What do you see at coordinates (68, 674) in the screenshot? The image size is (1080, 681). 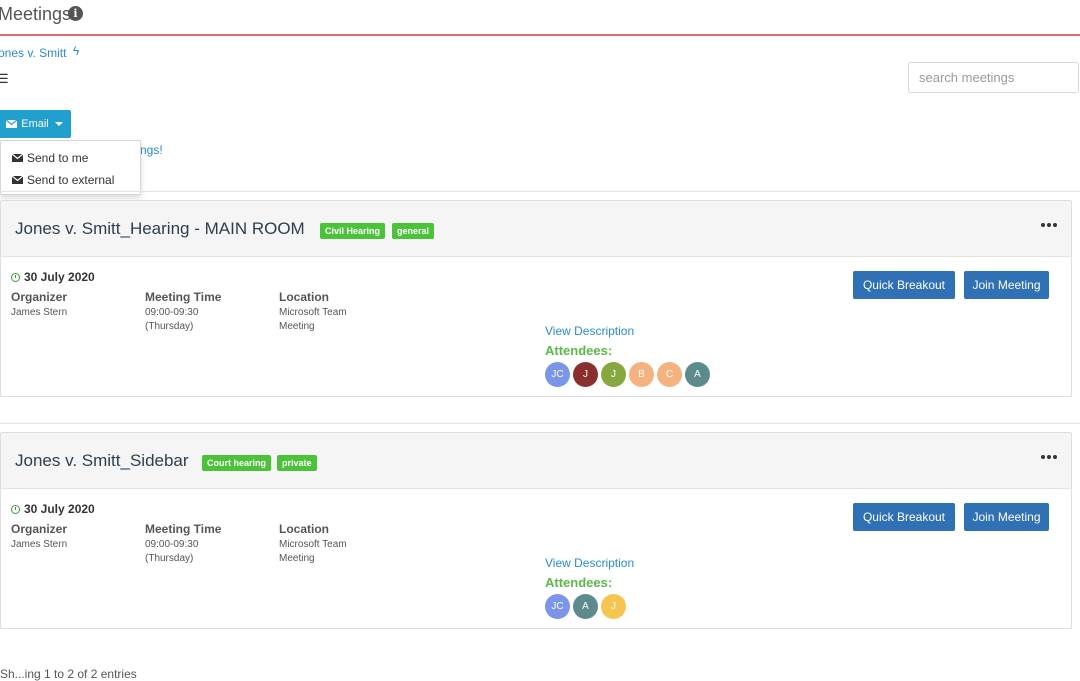 I see `pagination-info: Sh...ing 1 to 2 of 2 entries` at bounding box center [68, 674].